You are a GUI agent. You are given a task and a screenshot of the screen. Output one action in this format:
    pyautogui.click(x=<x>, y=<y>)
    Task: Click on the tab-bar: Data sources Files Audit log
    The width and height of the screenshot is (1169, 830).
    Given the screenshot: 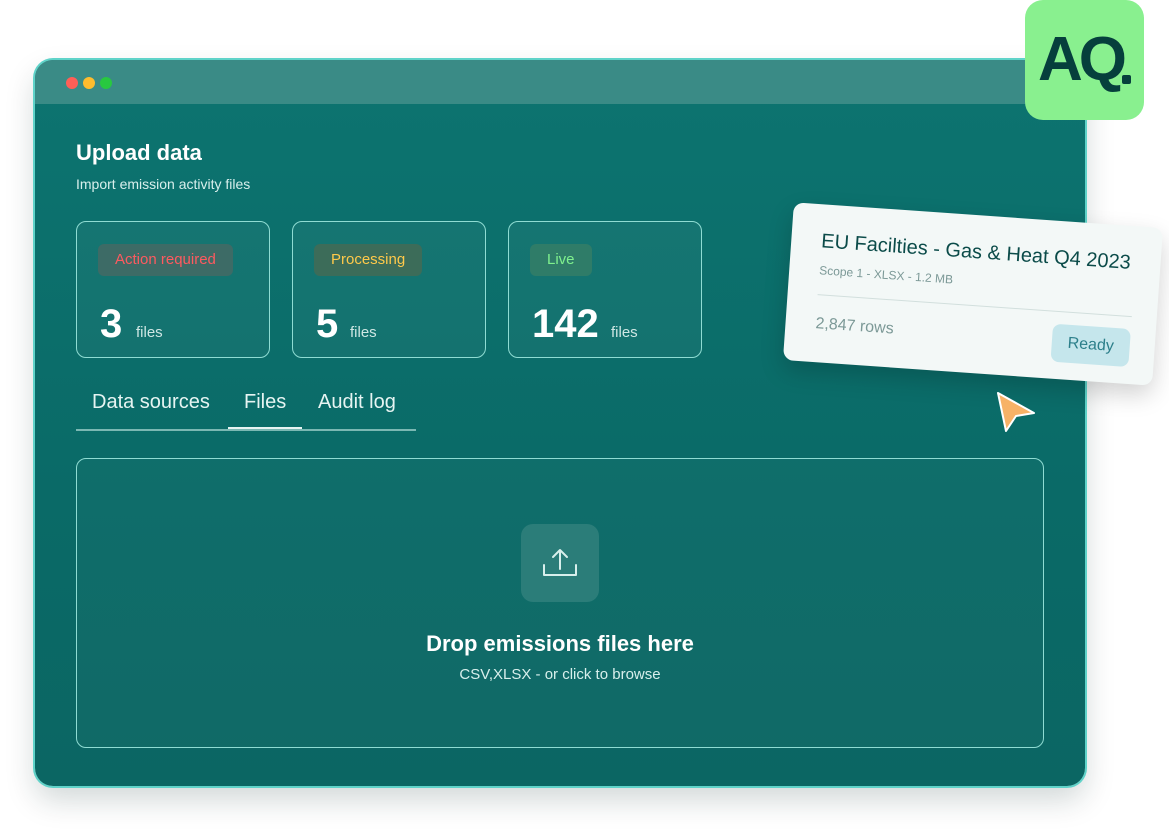 What is the action you would take?
    pyautogui.click(x=246, y=409)
    